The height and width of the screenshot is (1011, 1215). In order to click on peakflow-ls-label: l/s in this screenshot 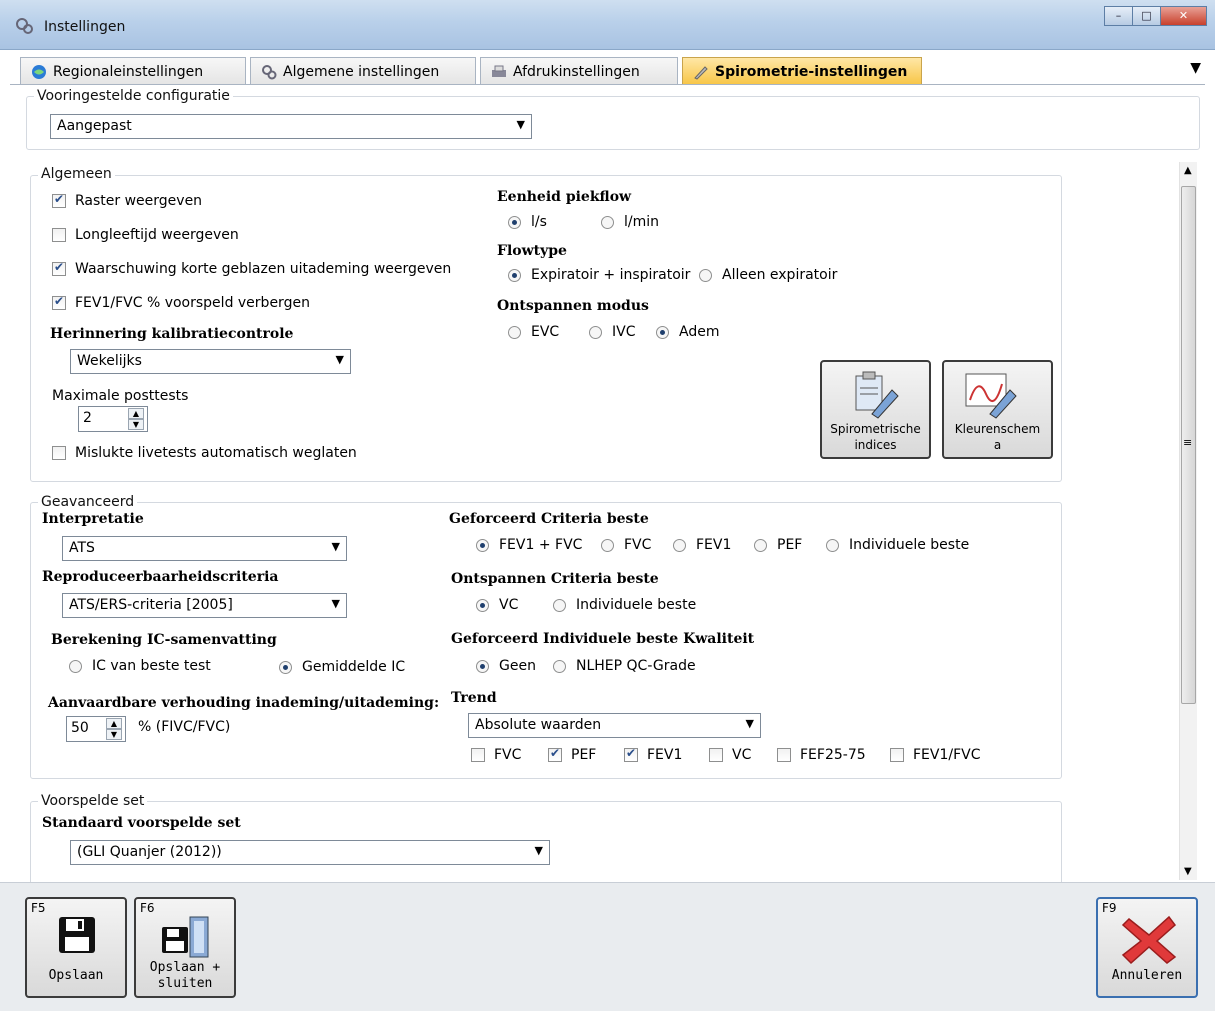, I will do `click(539, 222)`.